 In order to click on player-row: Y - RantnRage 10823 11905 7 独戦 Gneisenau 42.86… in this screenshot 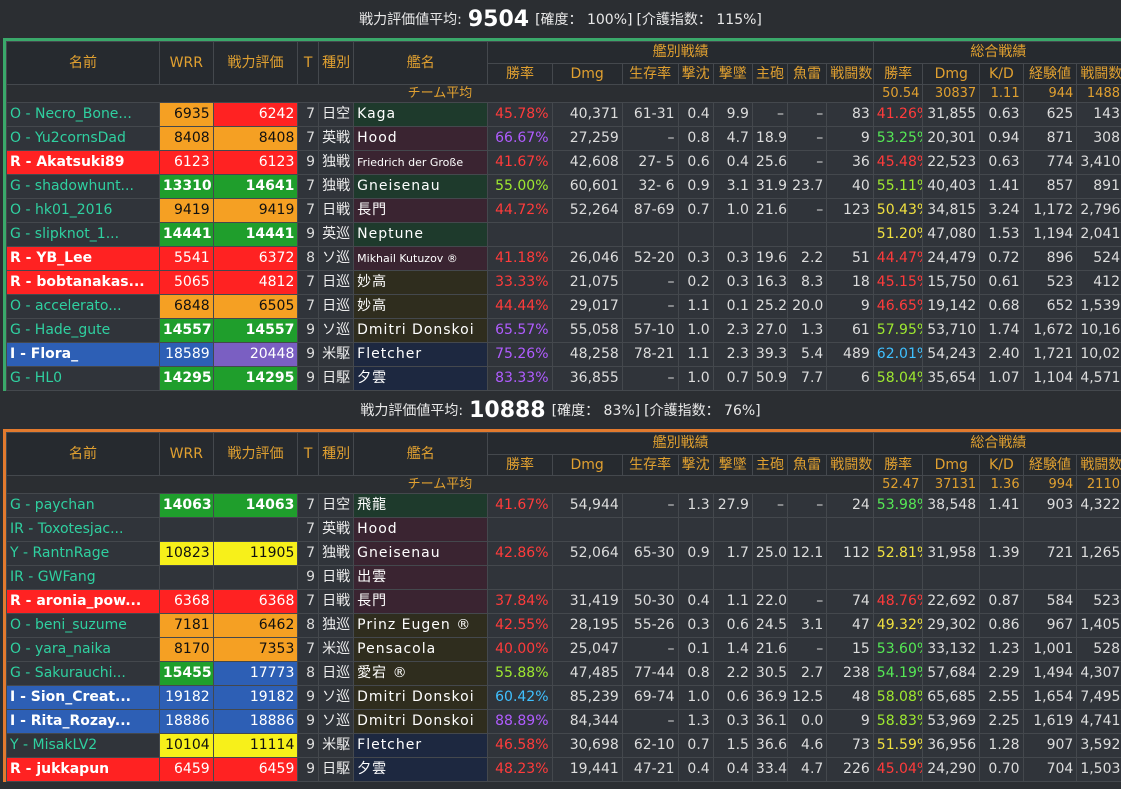, I will do `click(563, 553)`.